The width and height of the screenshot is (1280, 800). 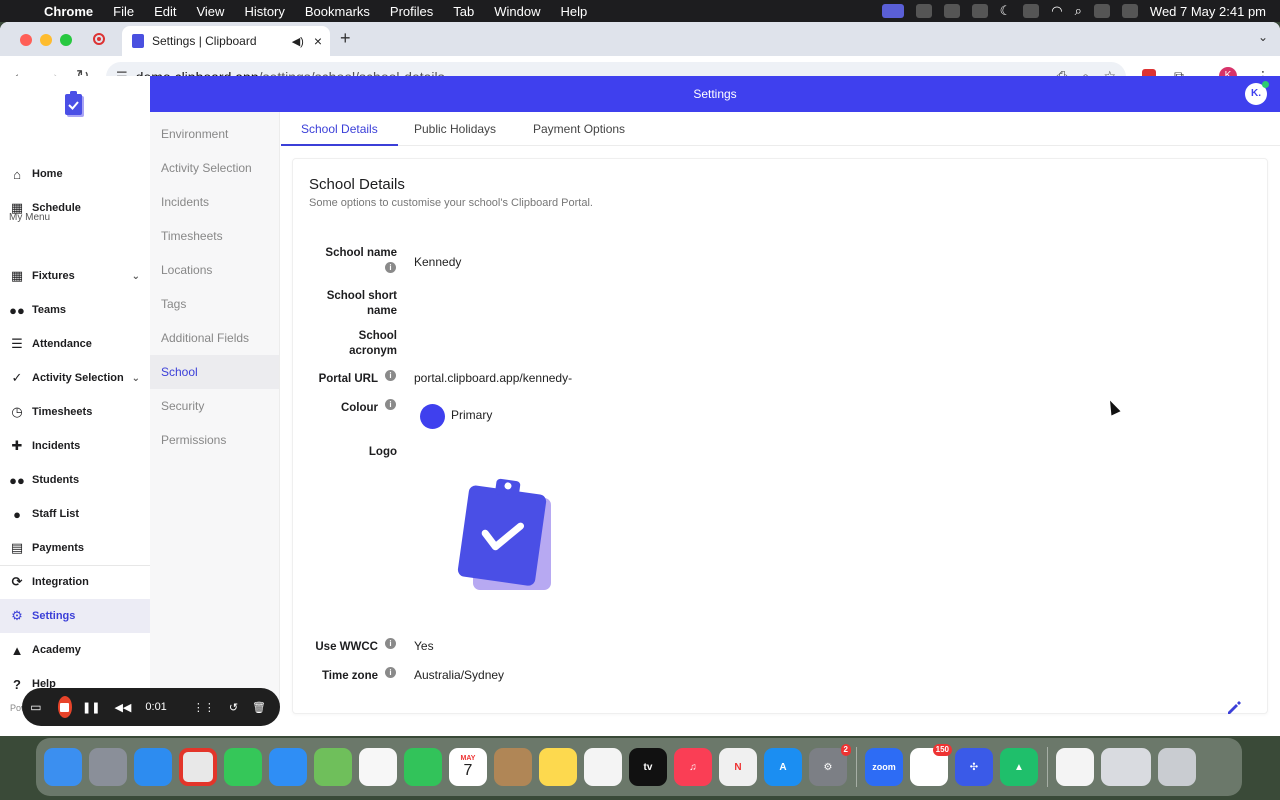 I want to click on sidebar-item-timesheets: ◷ Timesheets, so click(x=75, y=412).